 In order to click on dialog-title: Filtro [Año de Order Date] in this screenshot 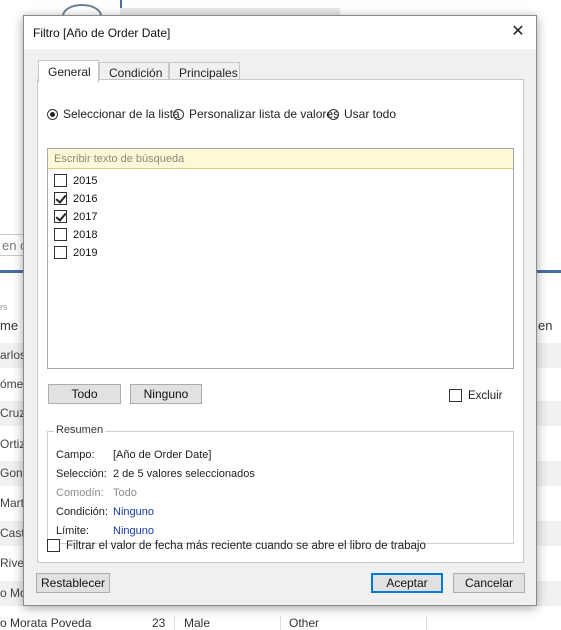, I will do `click(102, 33)`.